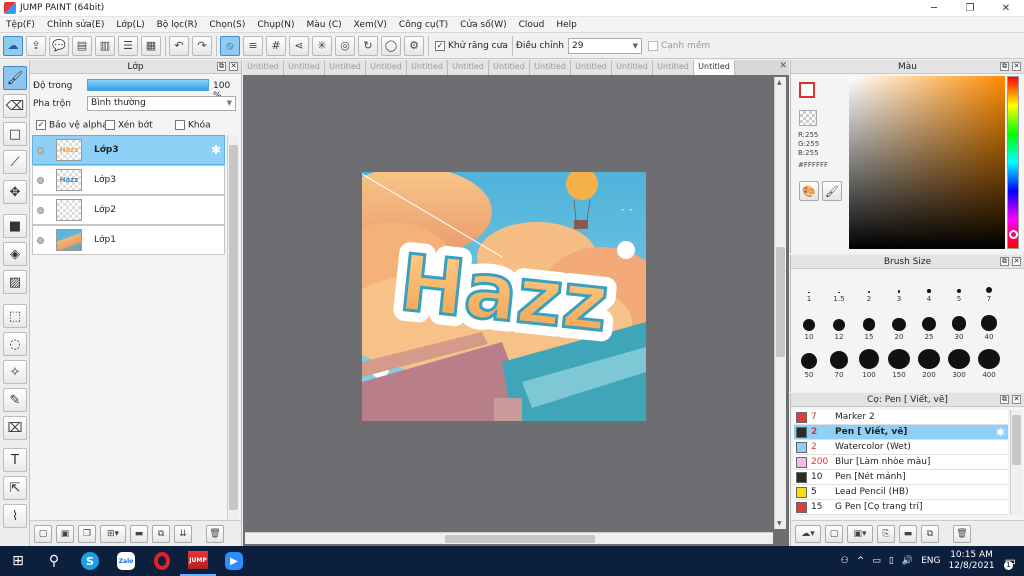 This screenshot has width=1024, height=576. Describe the element at coordinates (15, 134) in the screenshot. I see `shape-tool-icon: □` at that location.